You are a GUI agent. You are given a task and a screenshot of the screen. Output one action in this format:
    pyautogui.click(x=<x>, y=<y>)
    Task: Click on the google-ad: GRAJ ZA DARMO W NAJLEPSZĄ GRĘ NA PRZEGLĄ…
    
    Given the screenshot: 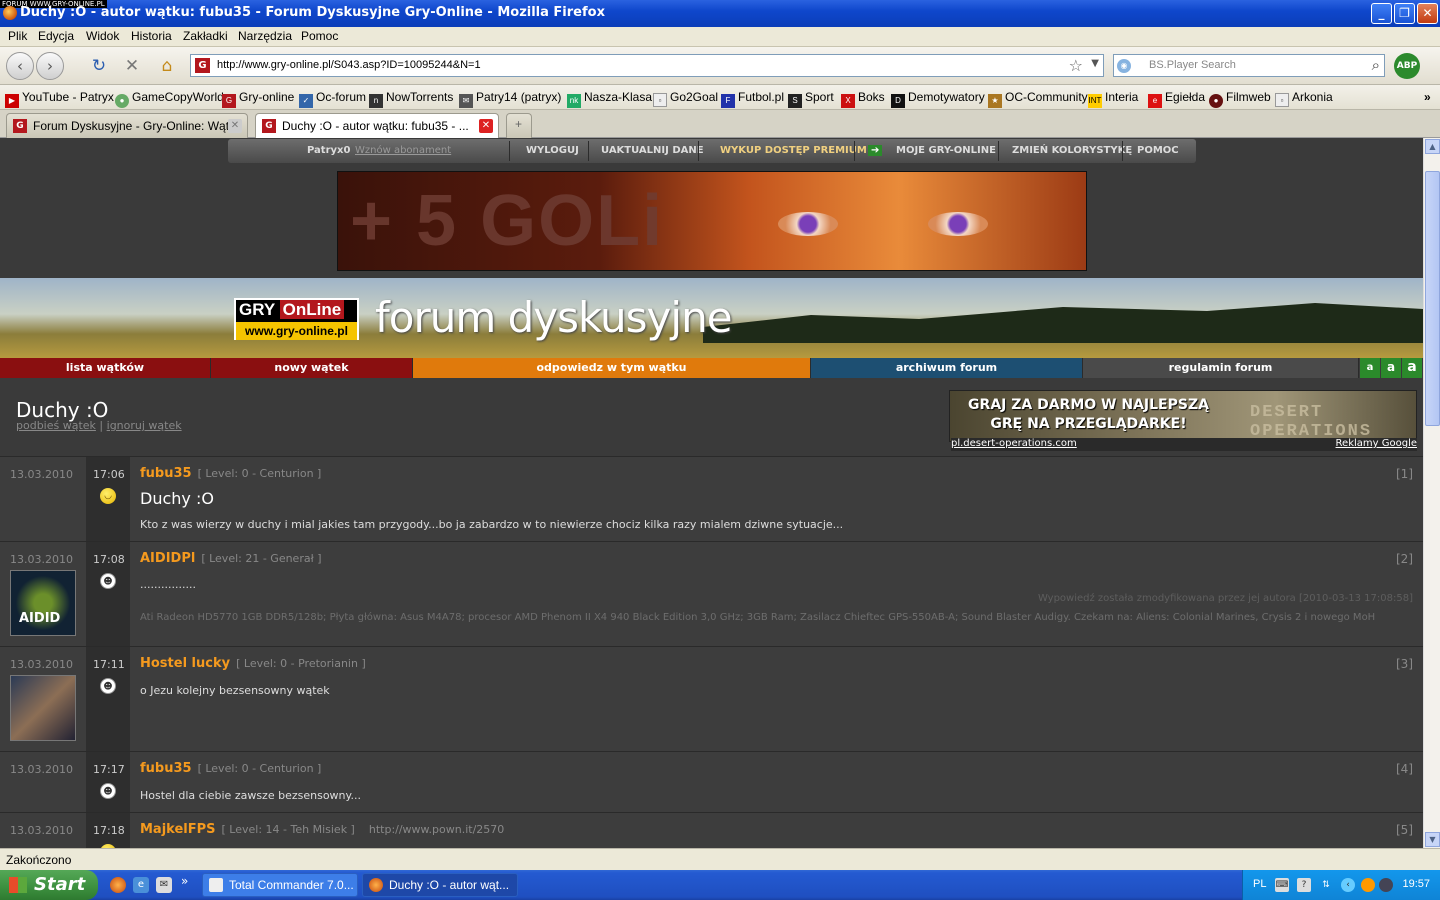 What is the action you would take?
    pyautogui.click(x=1183, y=416)
    